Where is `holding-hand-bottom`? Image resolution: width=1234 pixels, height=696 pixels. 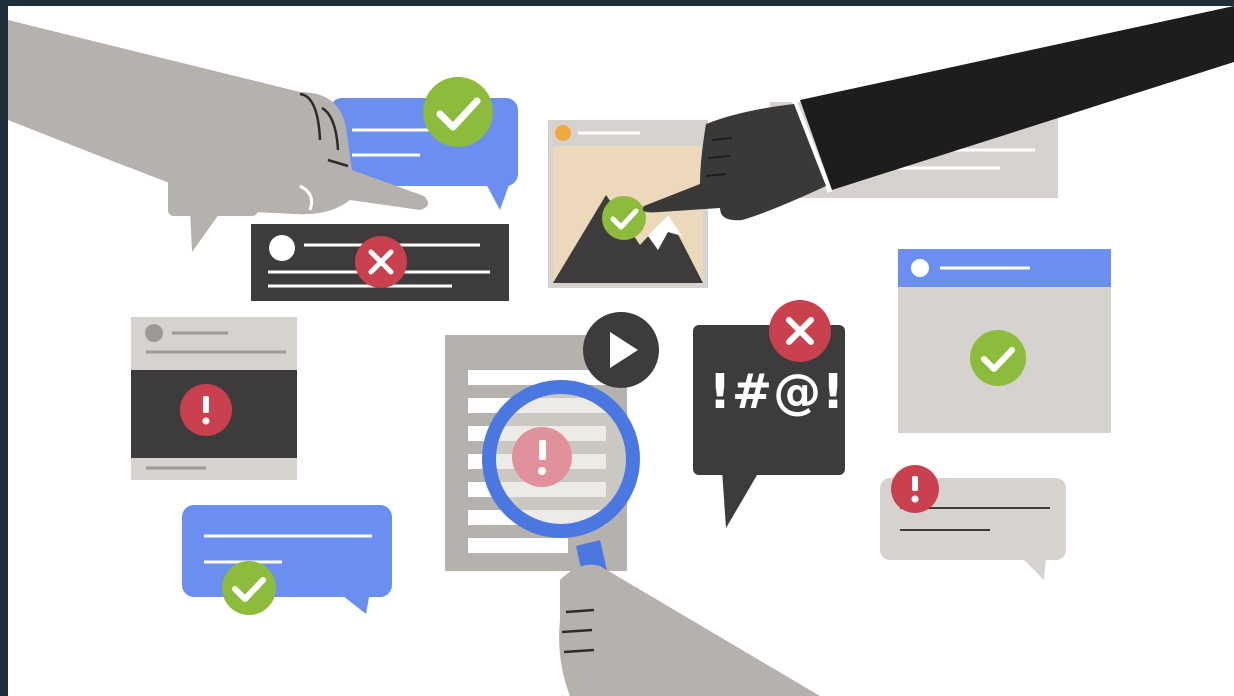
holding-hand-bottom is located at coordinates (689, 630).